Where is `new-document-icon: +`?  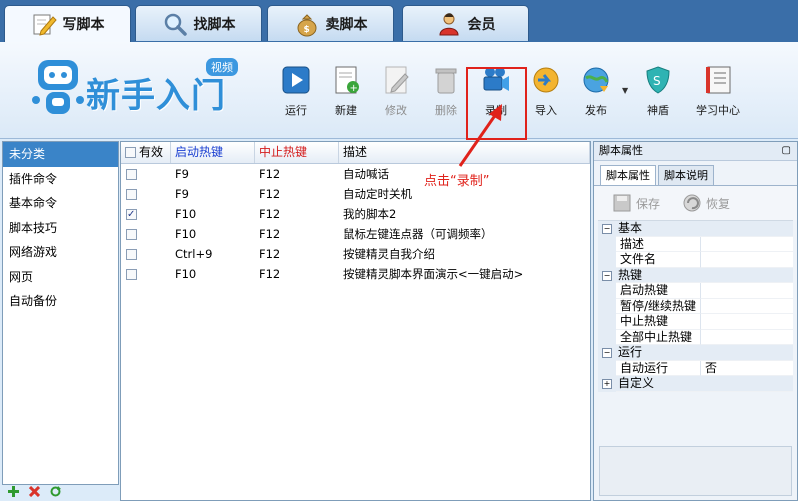 new-document-icon: + is located at coordinates (347, 80).